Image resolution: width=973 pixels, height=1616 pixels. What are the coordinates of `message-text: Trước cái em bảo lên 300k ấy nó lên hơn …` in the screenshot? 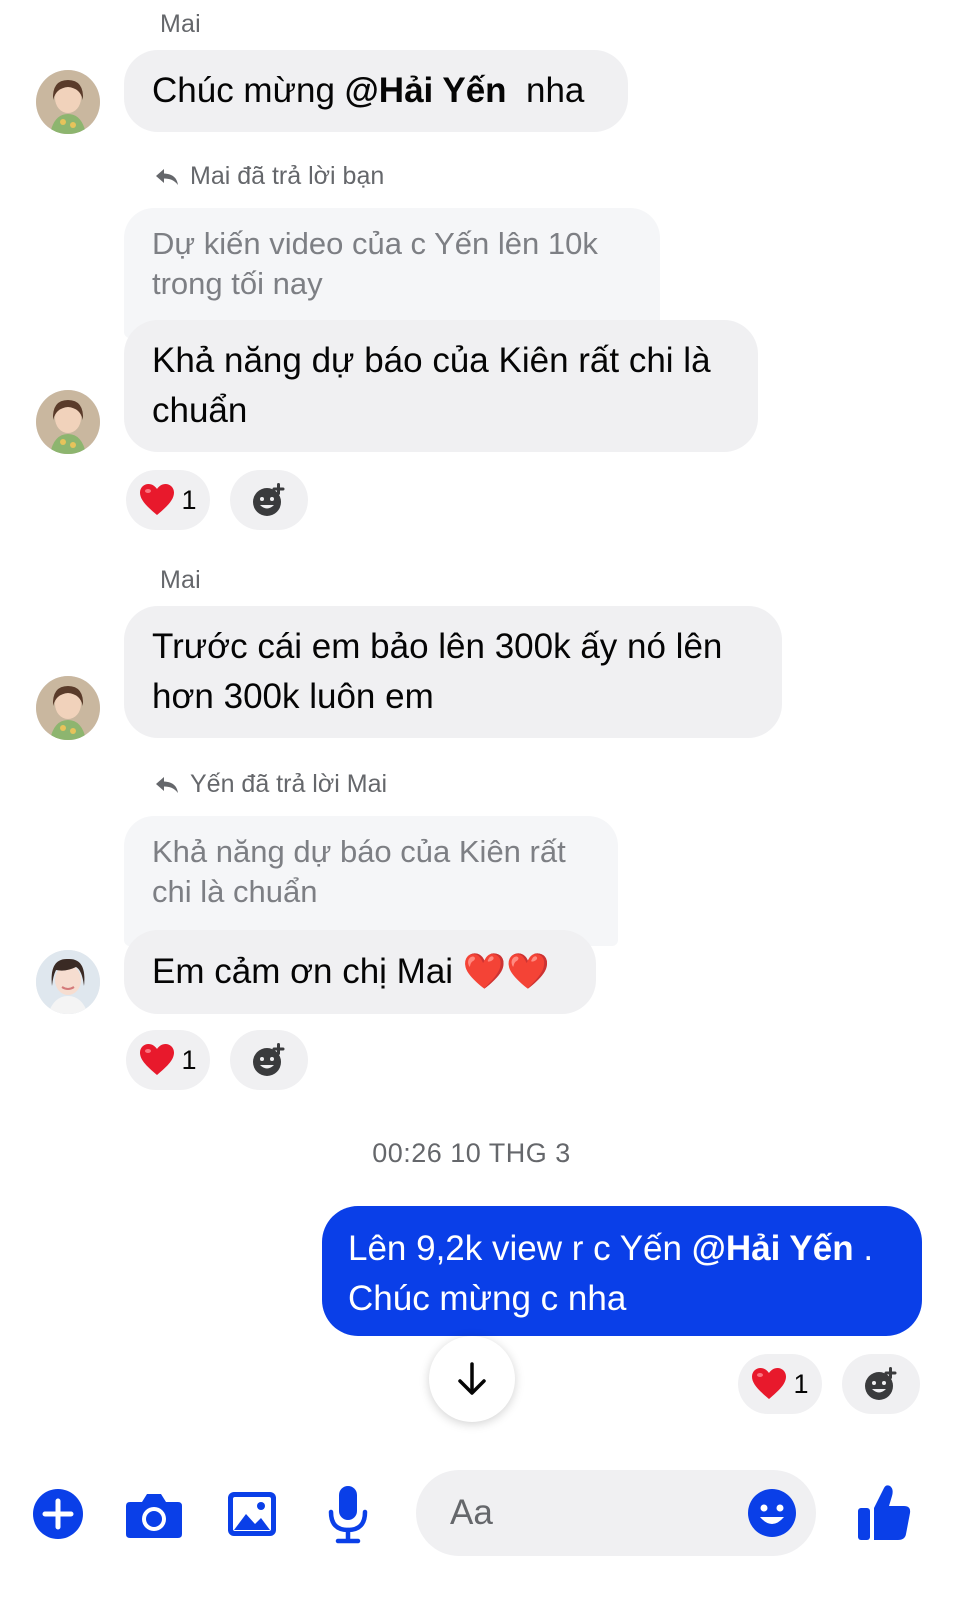 It's located at (437, 671).